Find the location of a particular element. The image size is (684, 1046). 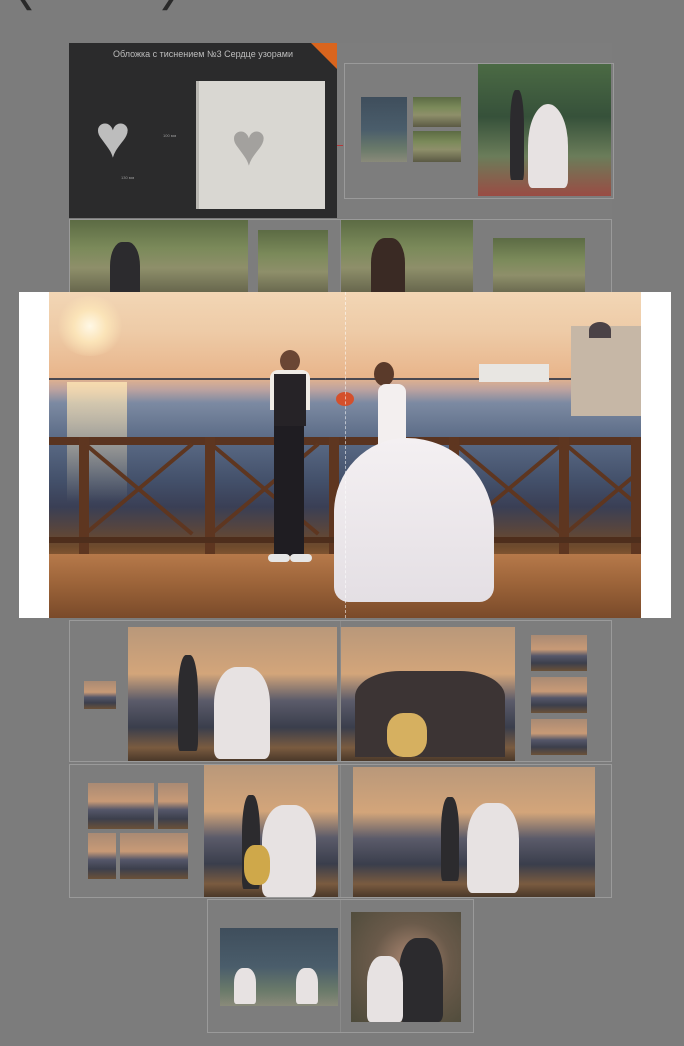

cover-preview: ♥ is located at coordinates (262, 145).